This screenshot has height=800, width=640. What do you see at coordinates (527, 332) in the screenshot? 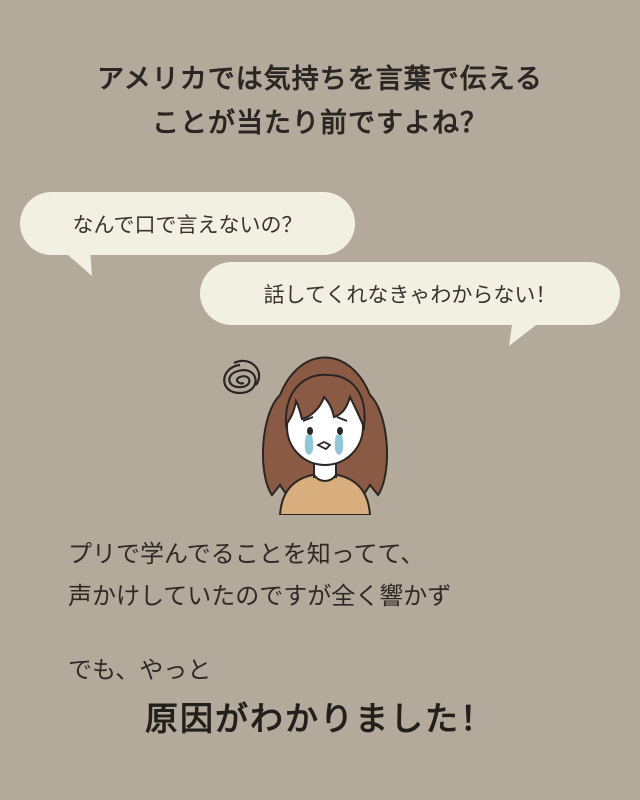
I see `speech-bubble-2-tail` at bounding box center [527, 332].